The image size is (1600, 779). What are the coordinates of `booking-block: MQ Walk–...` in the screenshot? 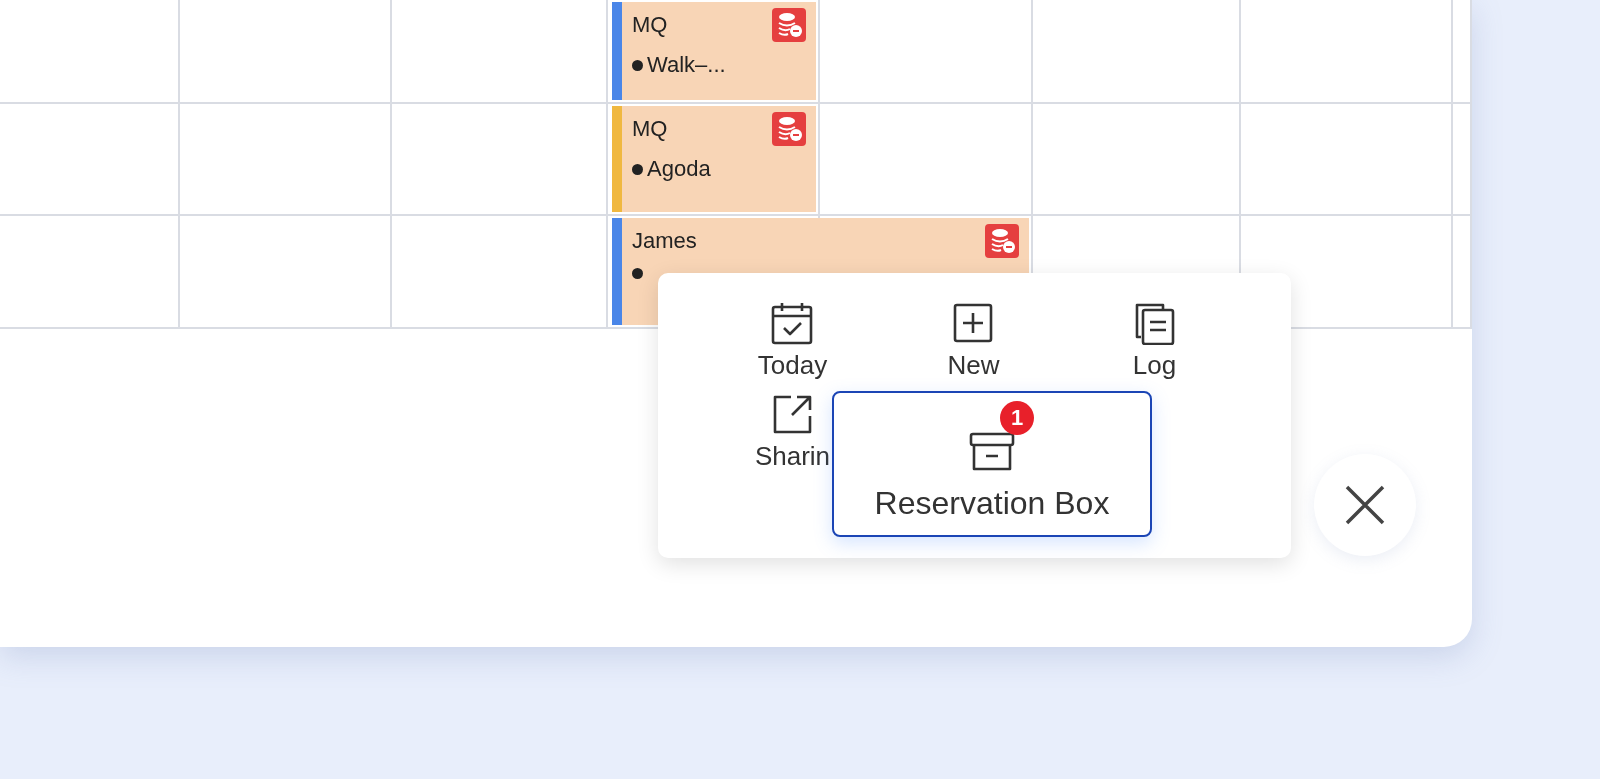 It's located at (714, 51).